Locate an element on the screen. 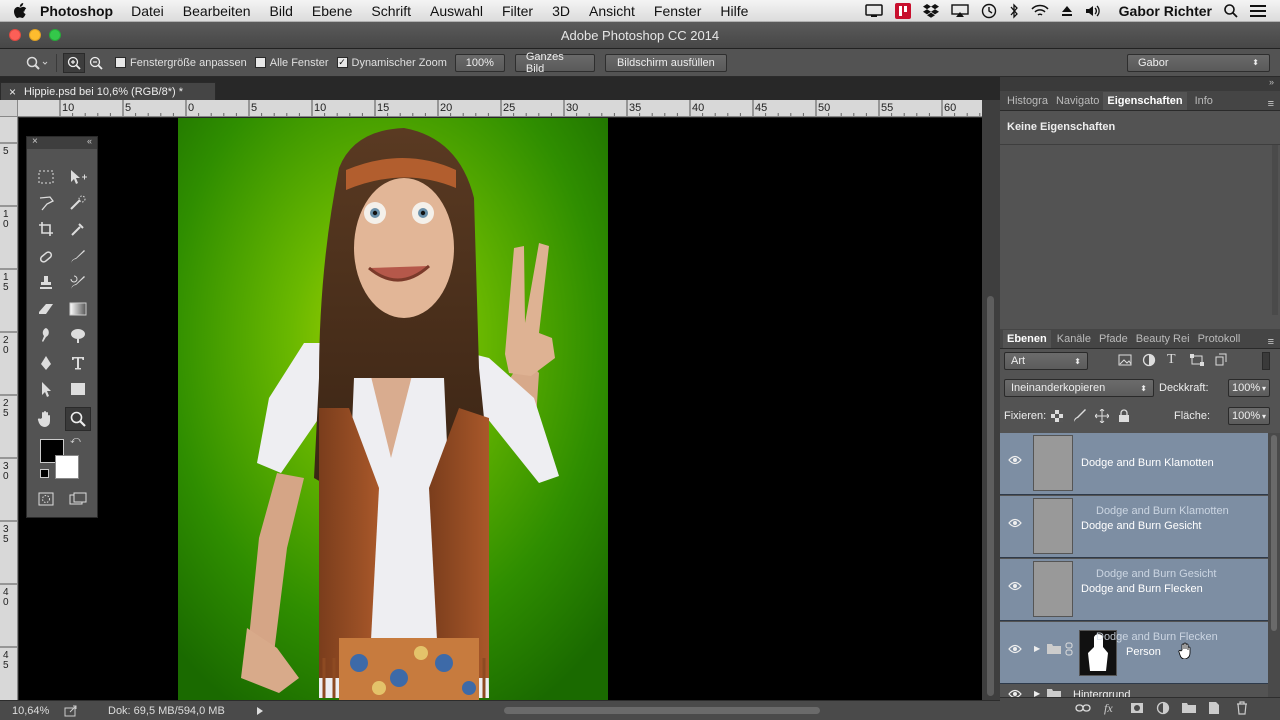 Image resolution: width=1280 pixels, height=720 pixels. menu-bearbeiten: Bearbeiten is located at coordinates (217, 11).